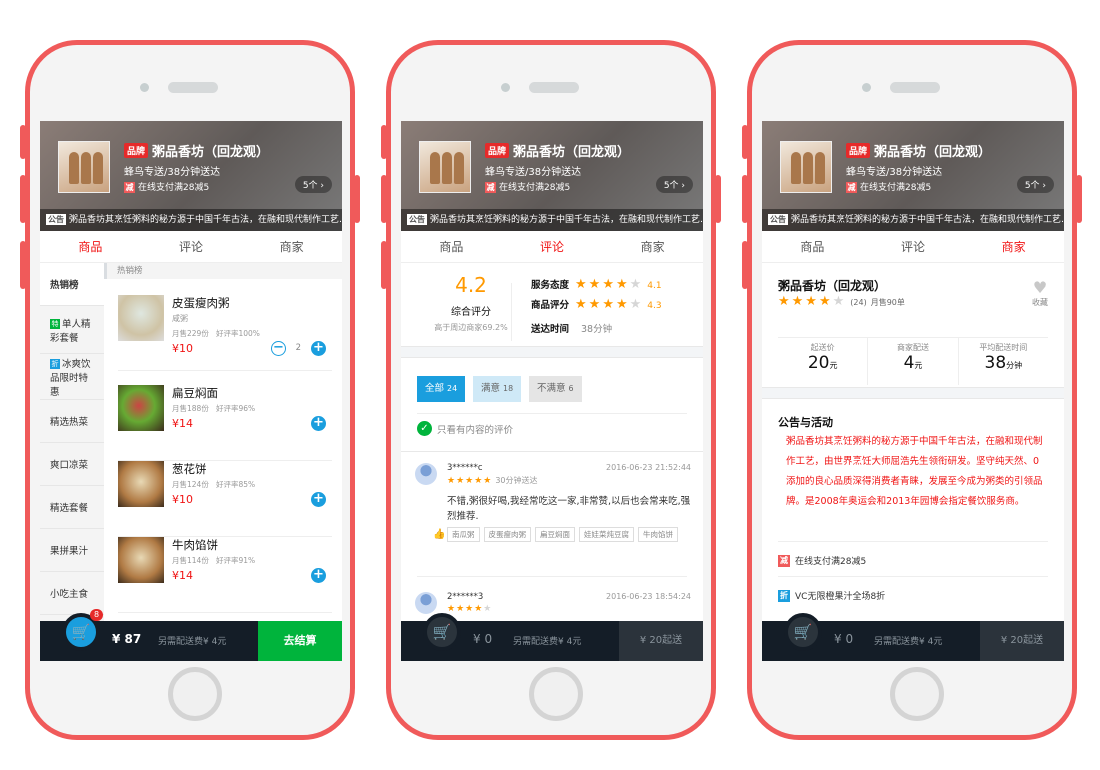  I want to click on review-text: 不错,粥很好喝,我经常吃这一家,非常赞,以后也会常来吃,强烈推荐., so click(569, 509).